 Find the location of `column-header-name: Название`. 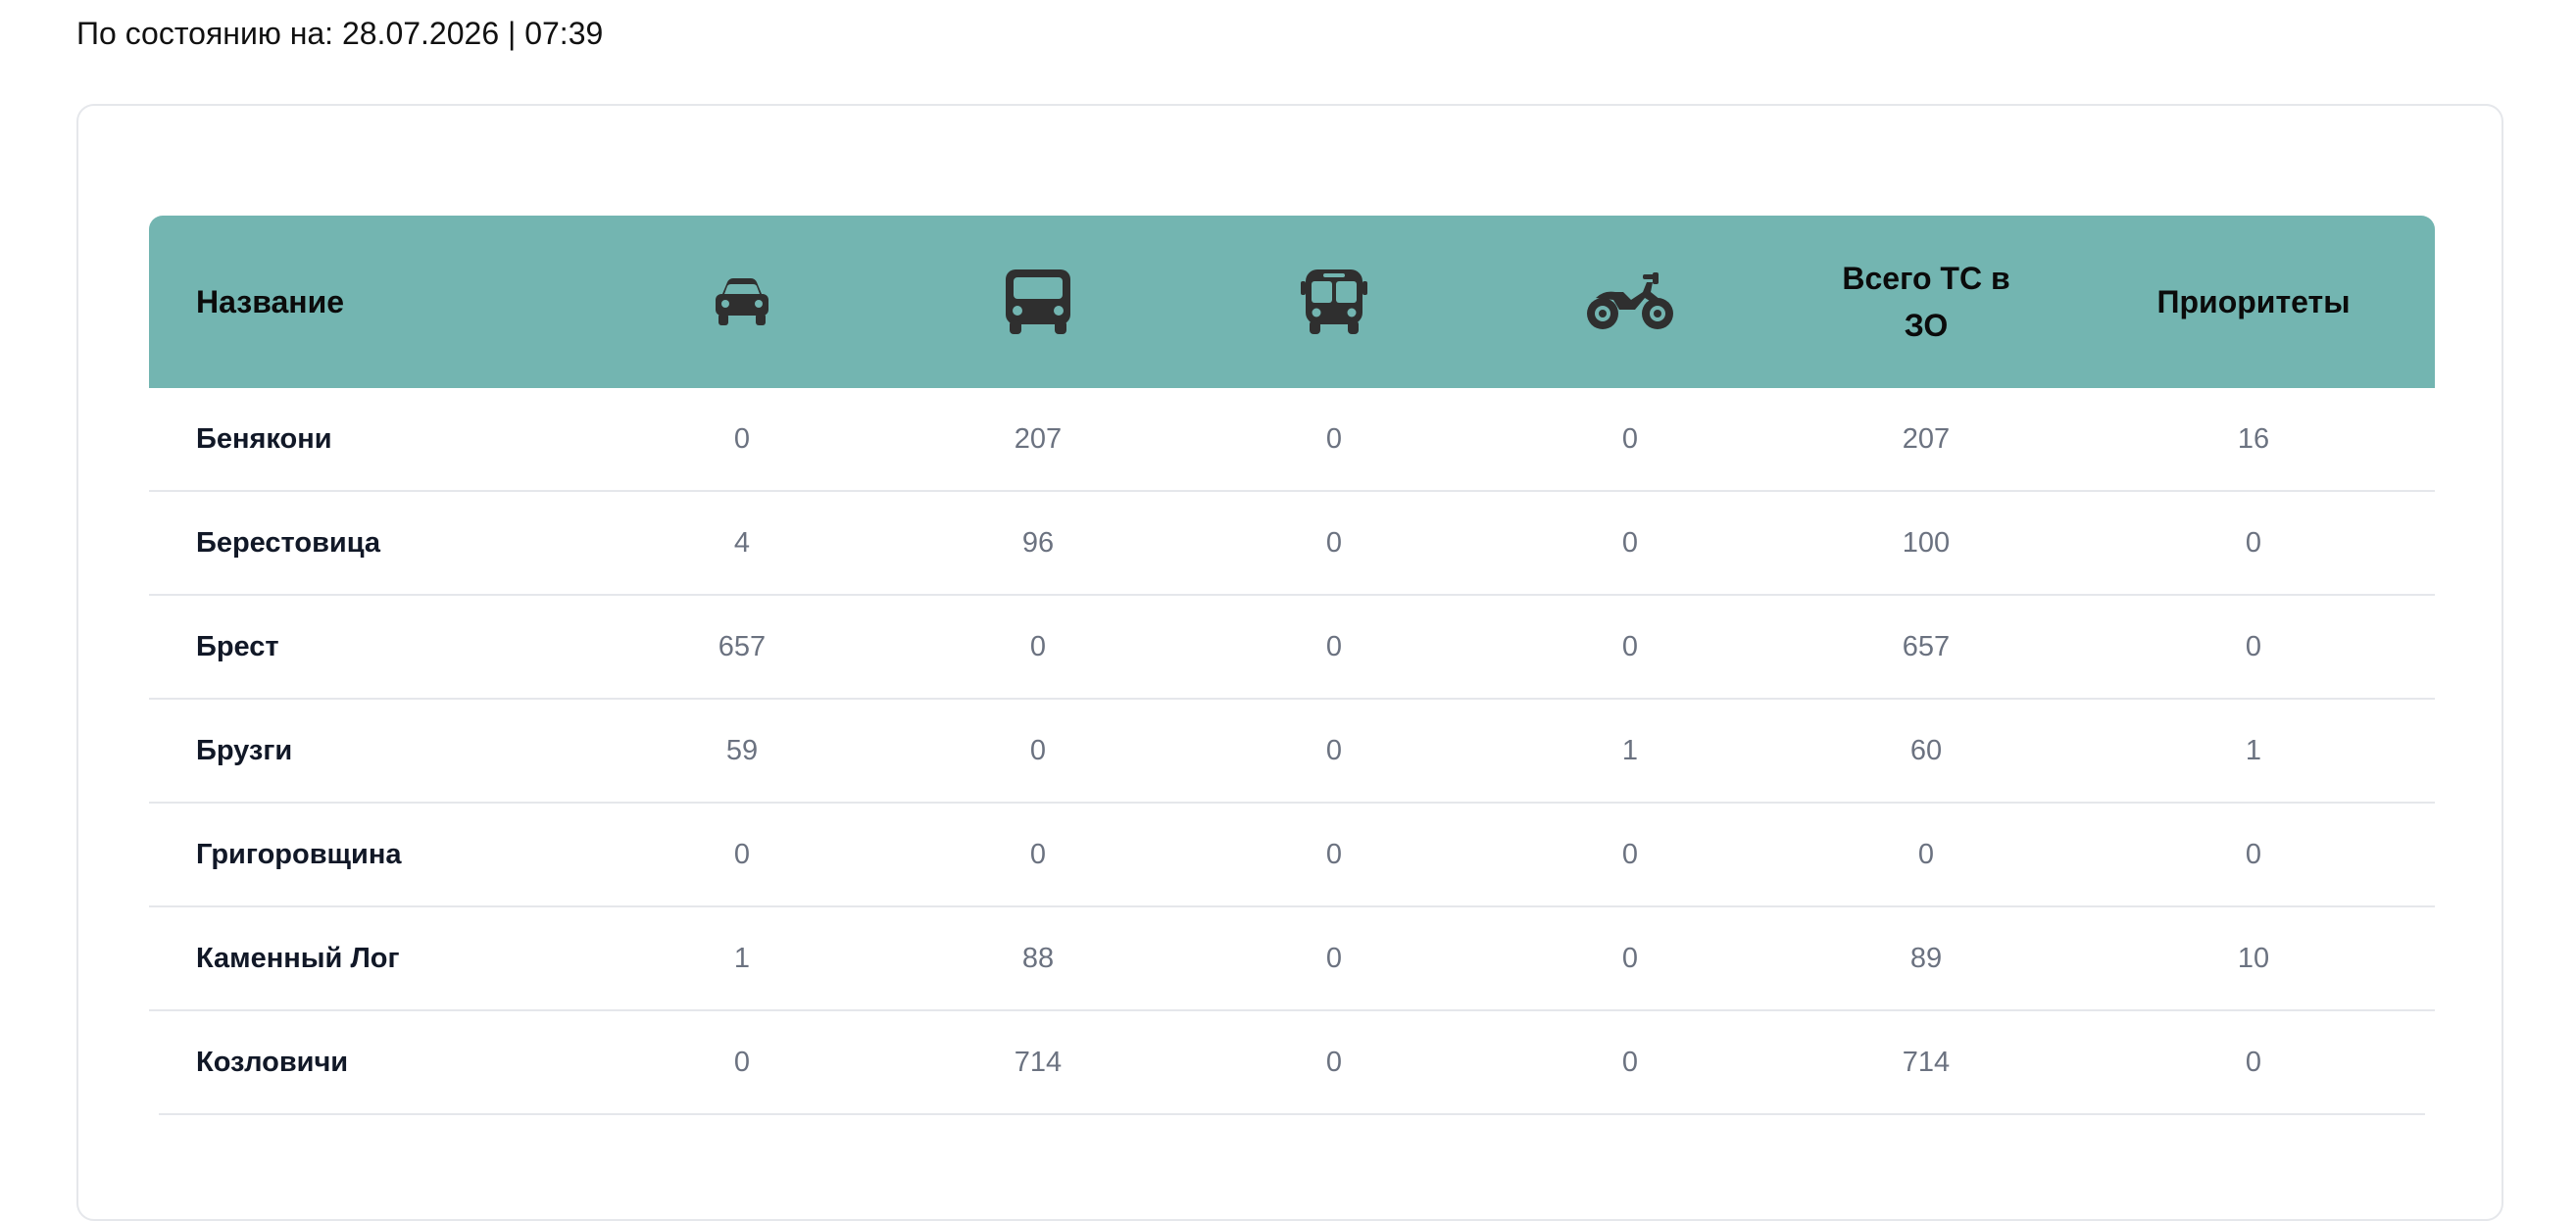

column-header-name: Название is located at coordinates (402, 302).